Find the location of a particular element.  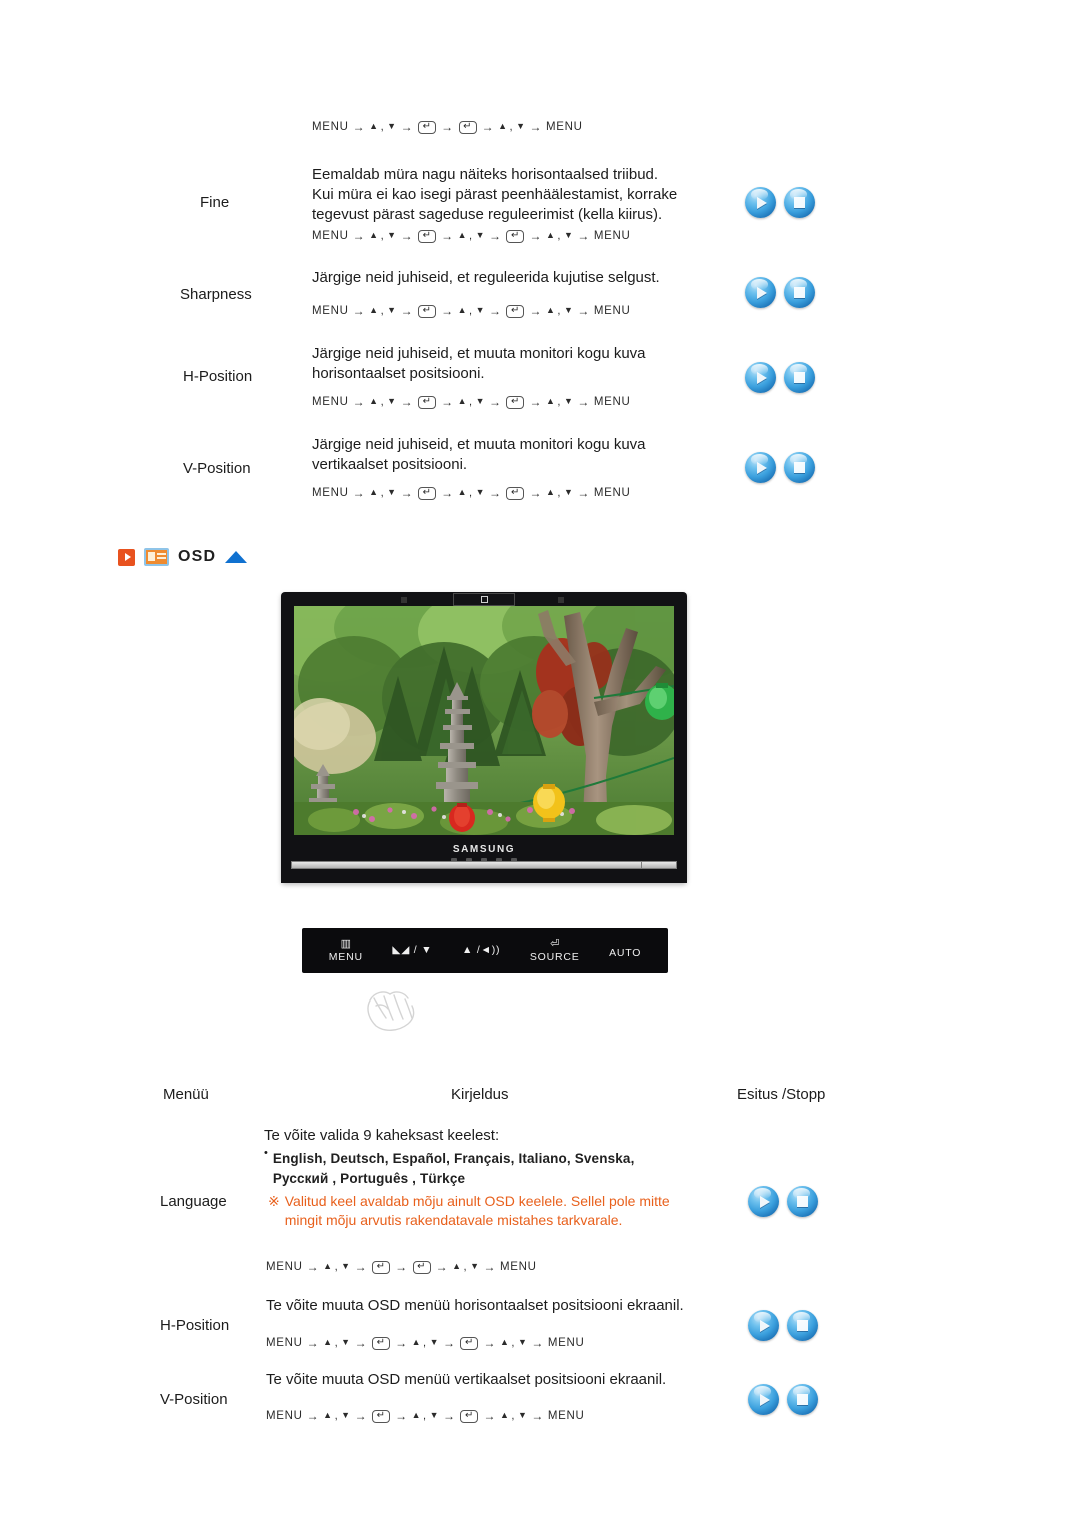

osd-section-heading: OSD is located at coordinates (183, 557).